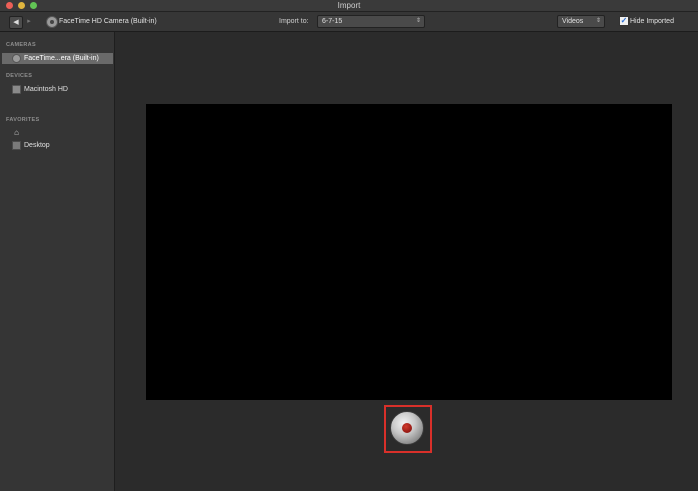 This screenshot has width=698, height=491. I want to click on sidebar-item-label: Desktop, so click(37, 145).